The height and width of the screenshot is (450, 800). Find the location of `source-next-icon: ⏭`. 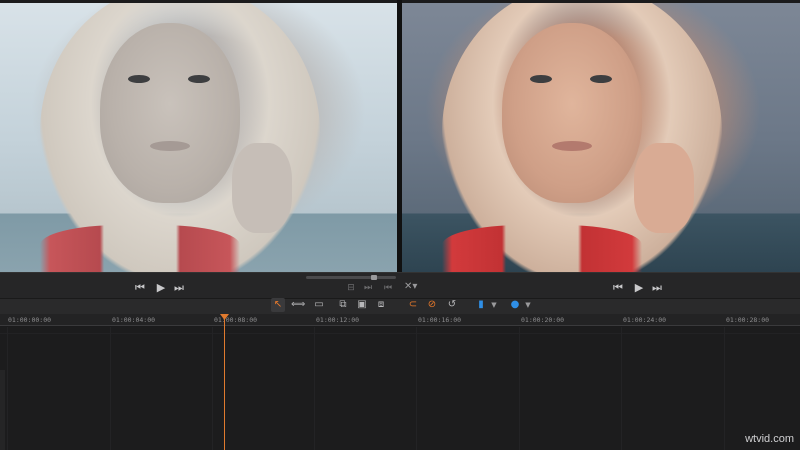

source-next-icon: ⏭ is located at coordinates (179, 288).